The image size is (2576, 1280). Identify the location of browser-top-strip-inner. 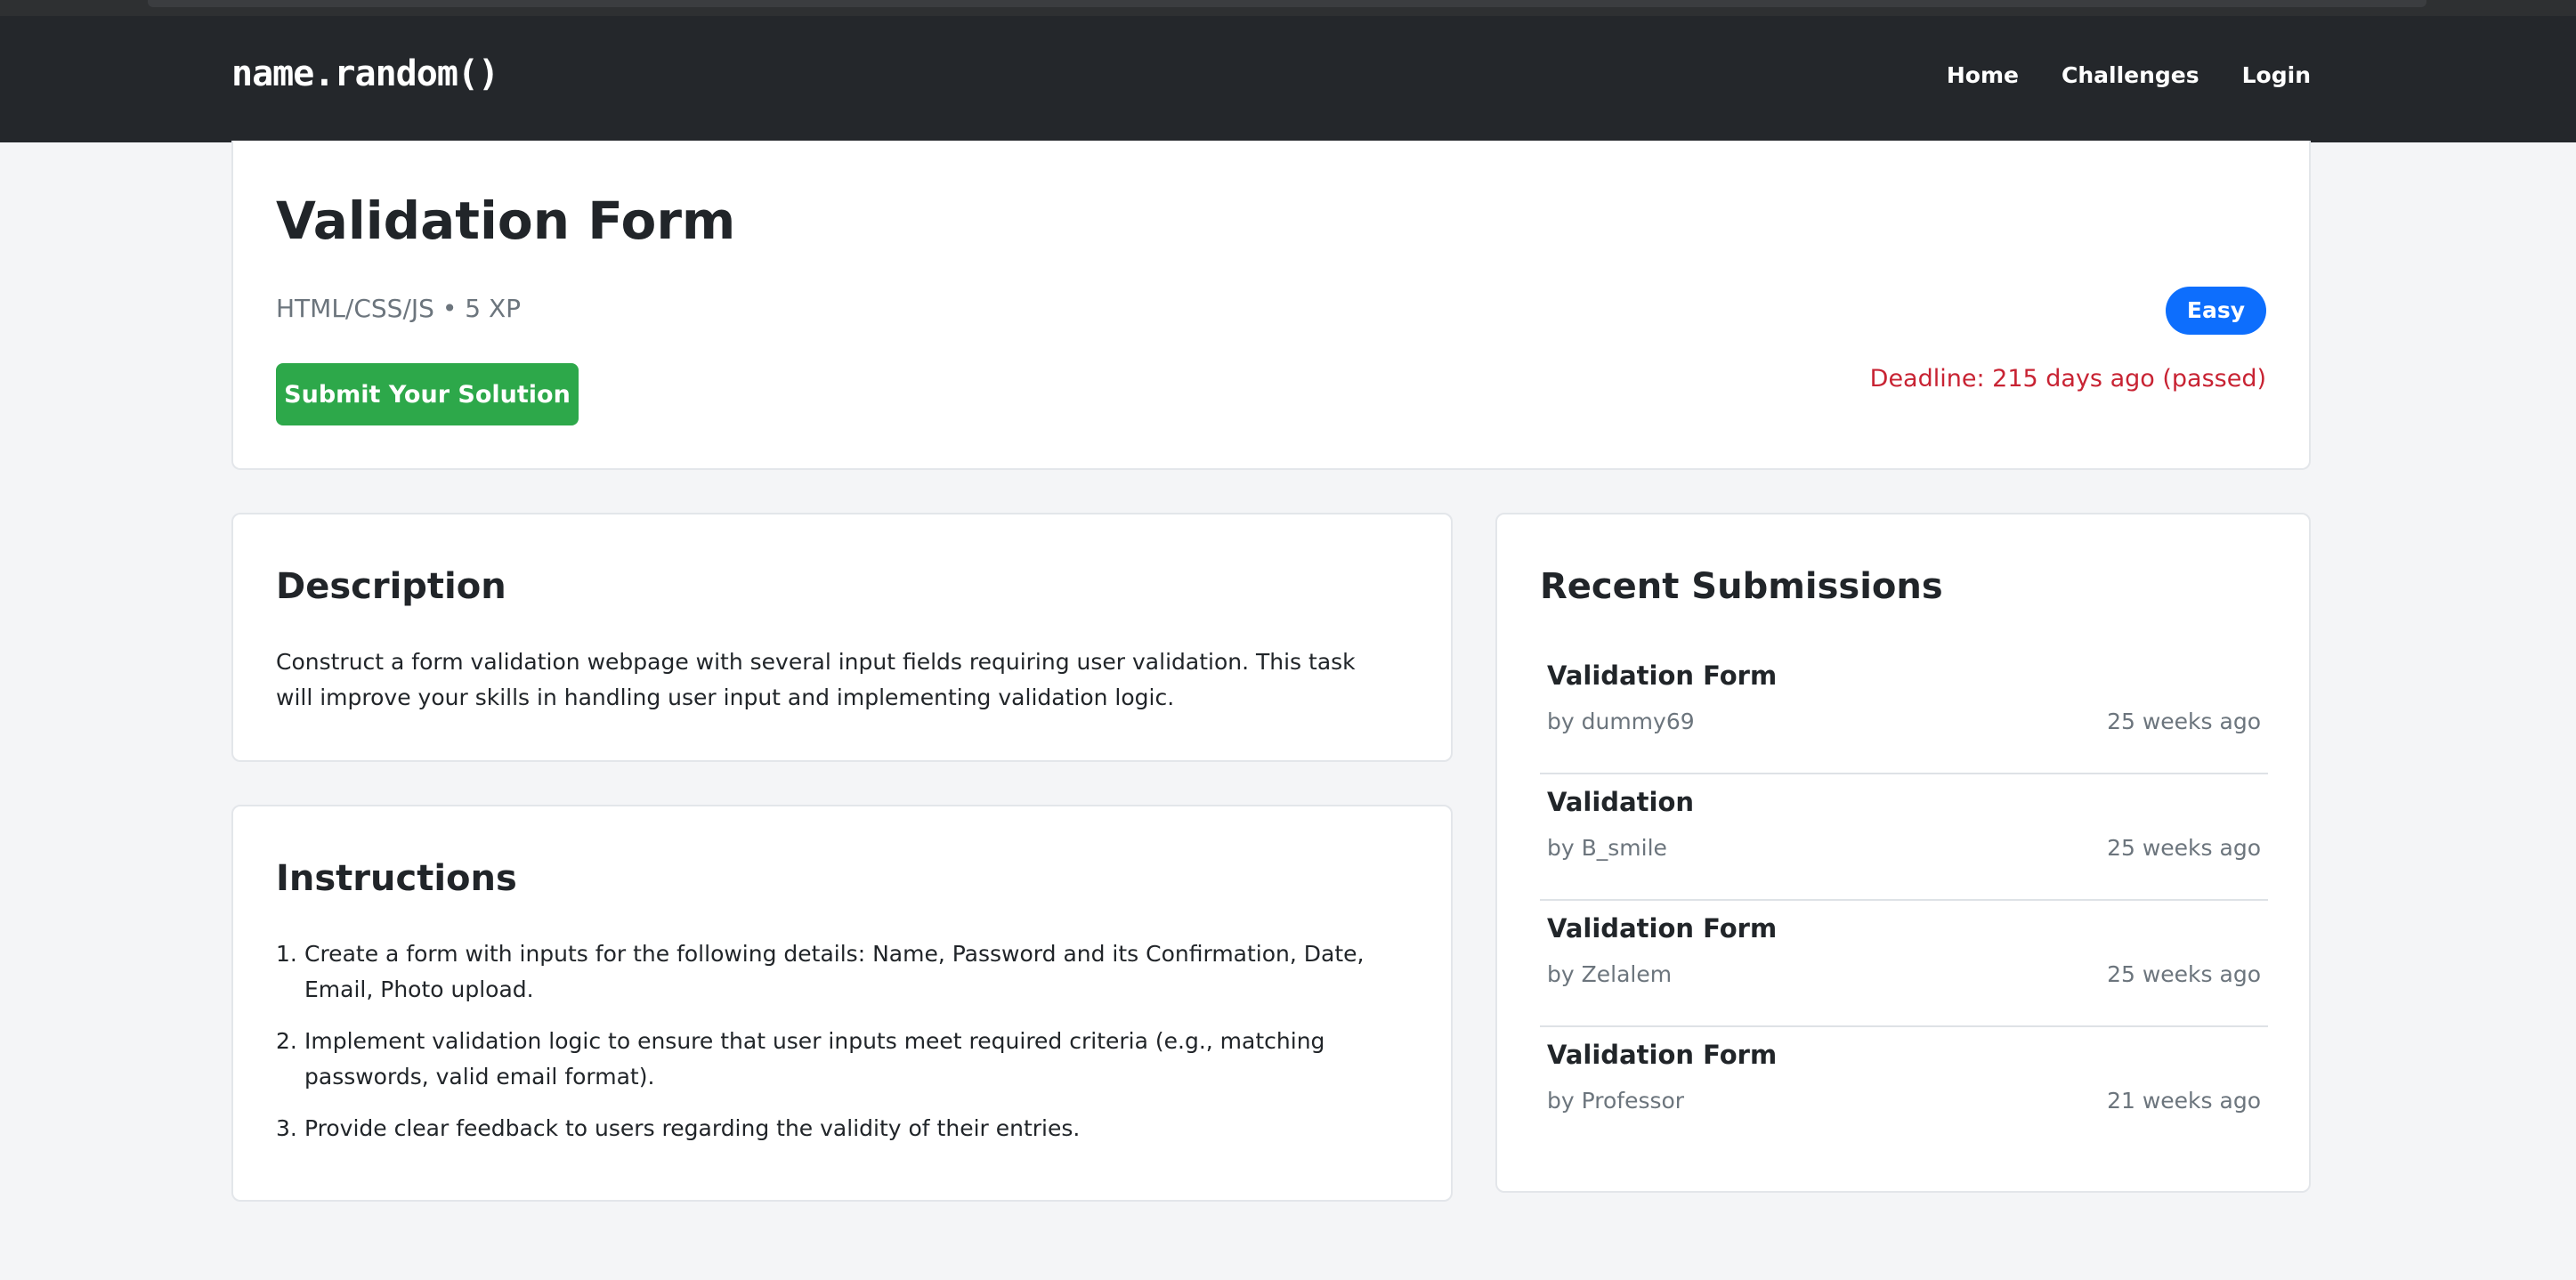
(1287, 4).